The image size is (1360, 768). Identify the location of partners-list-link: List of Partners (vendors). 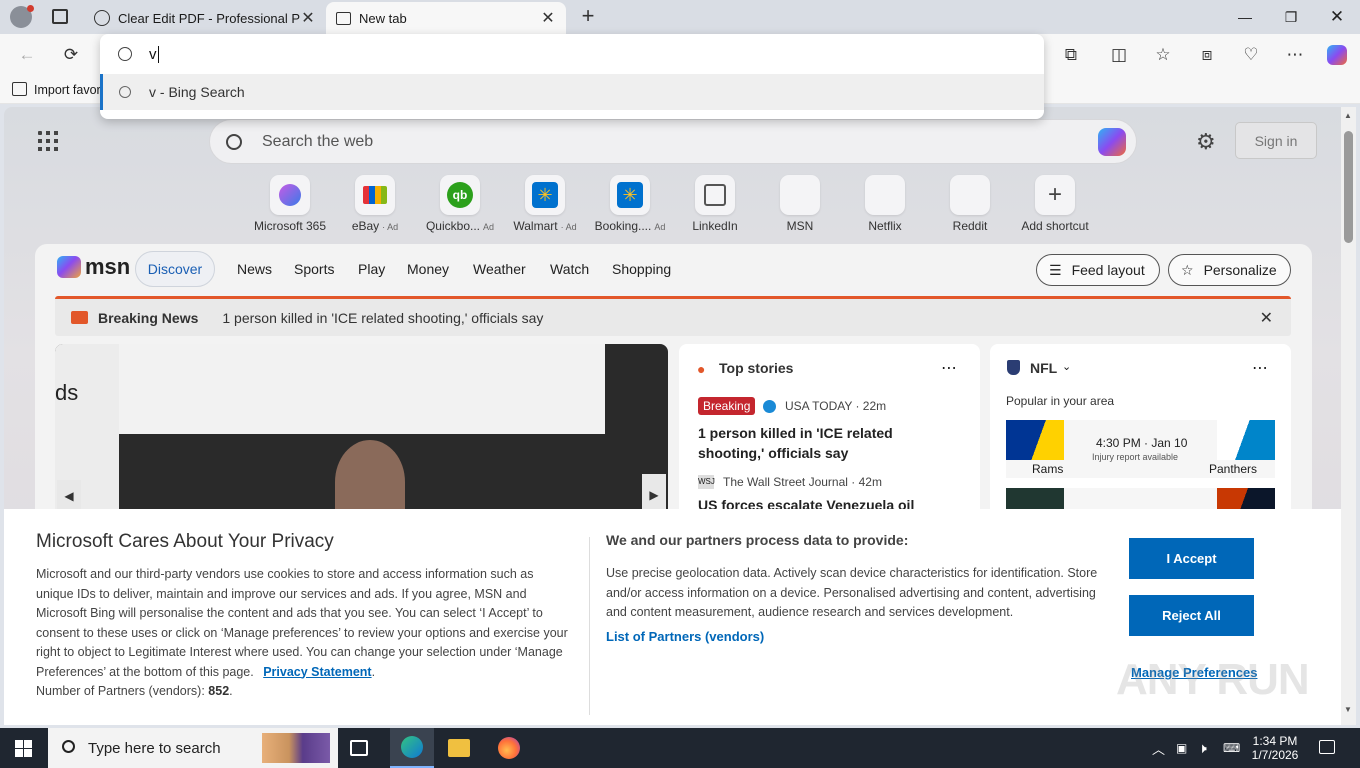
(685, 637).